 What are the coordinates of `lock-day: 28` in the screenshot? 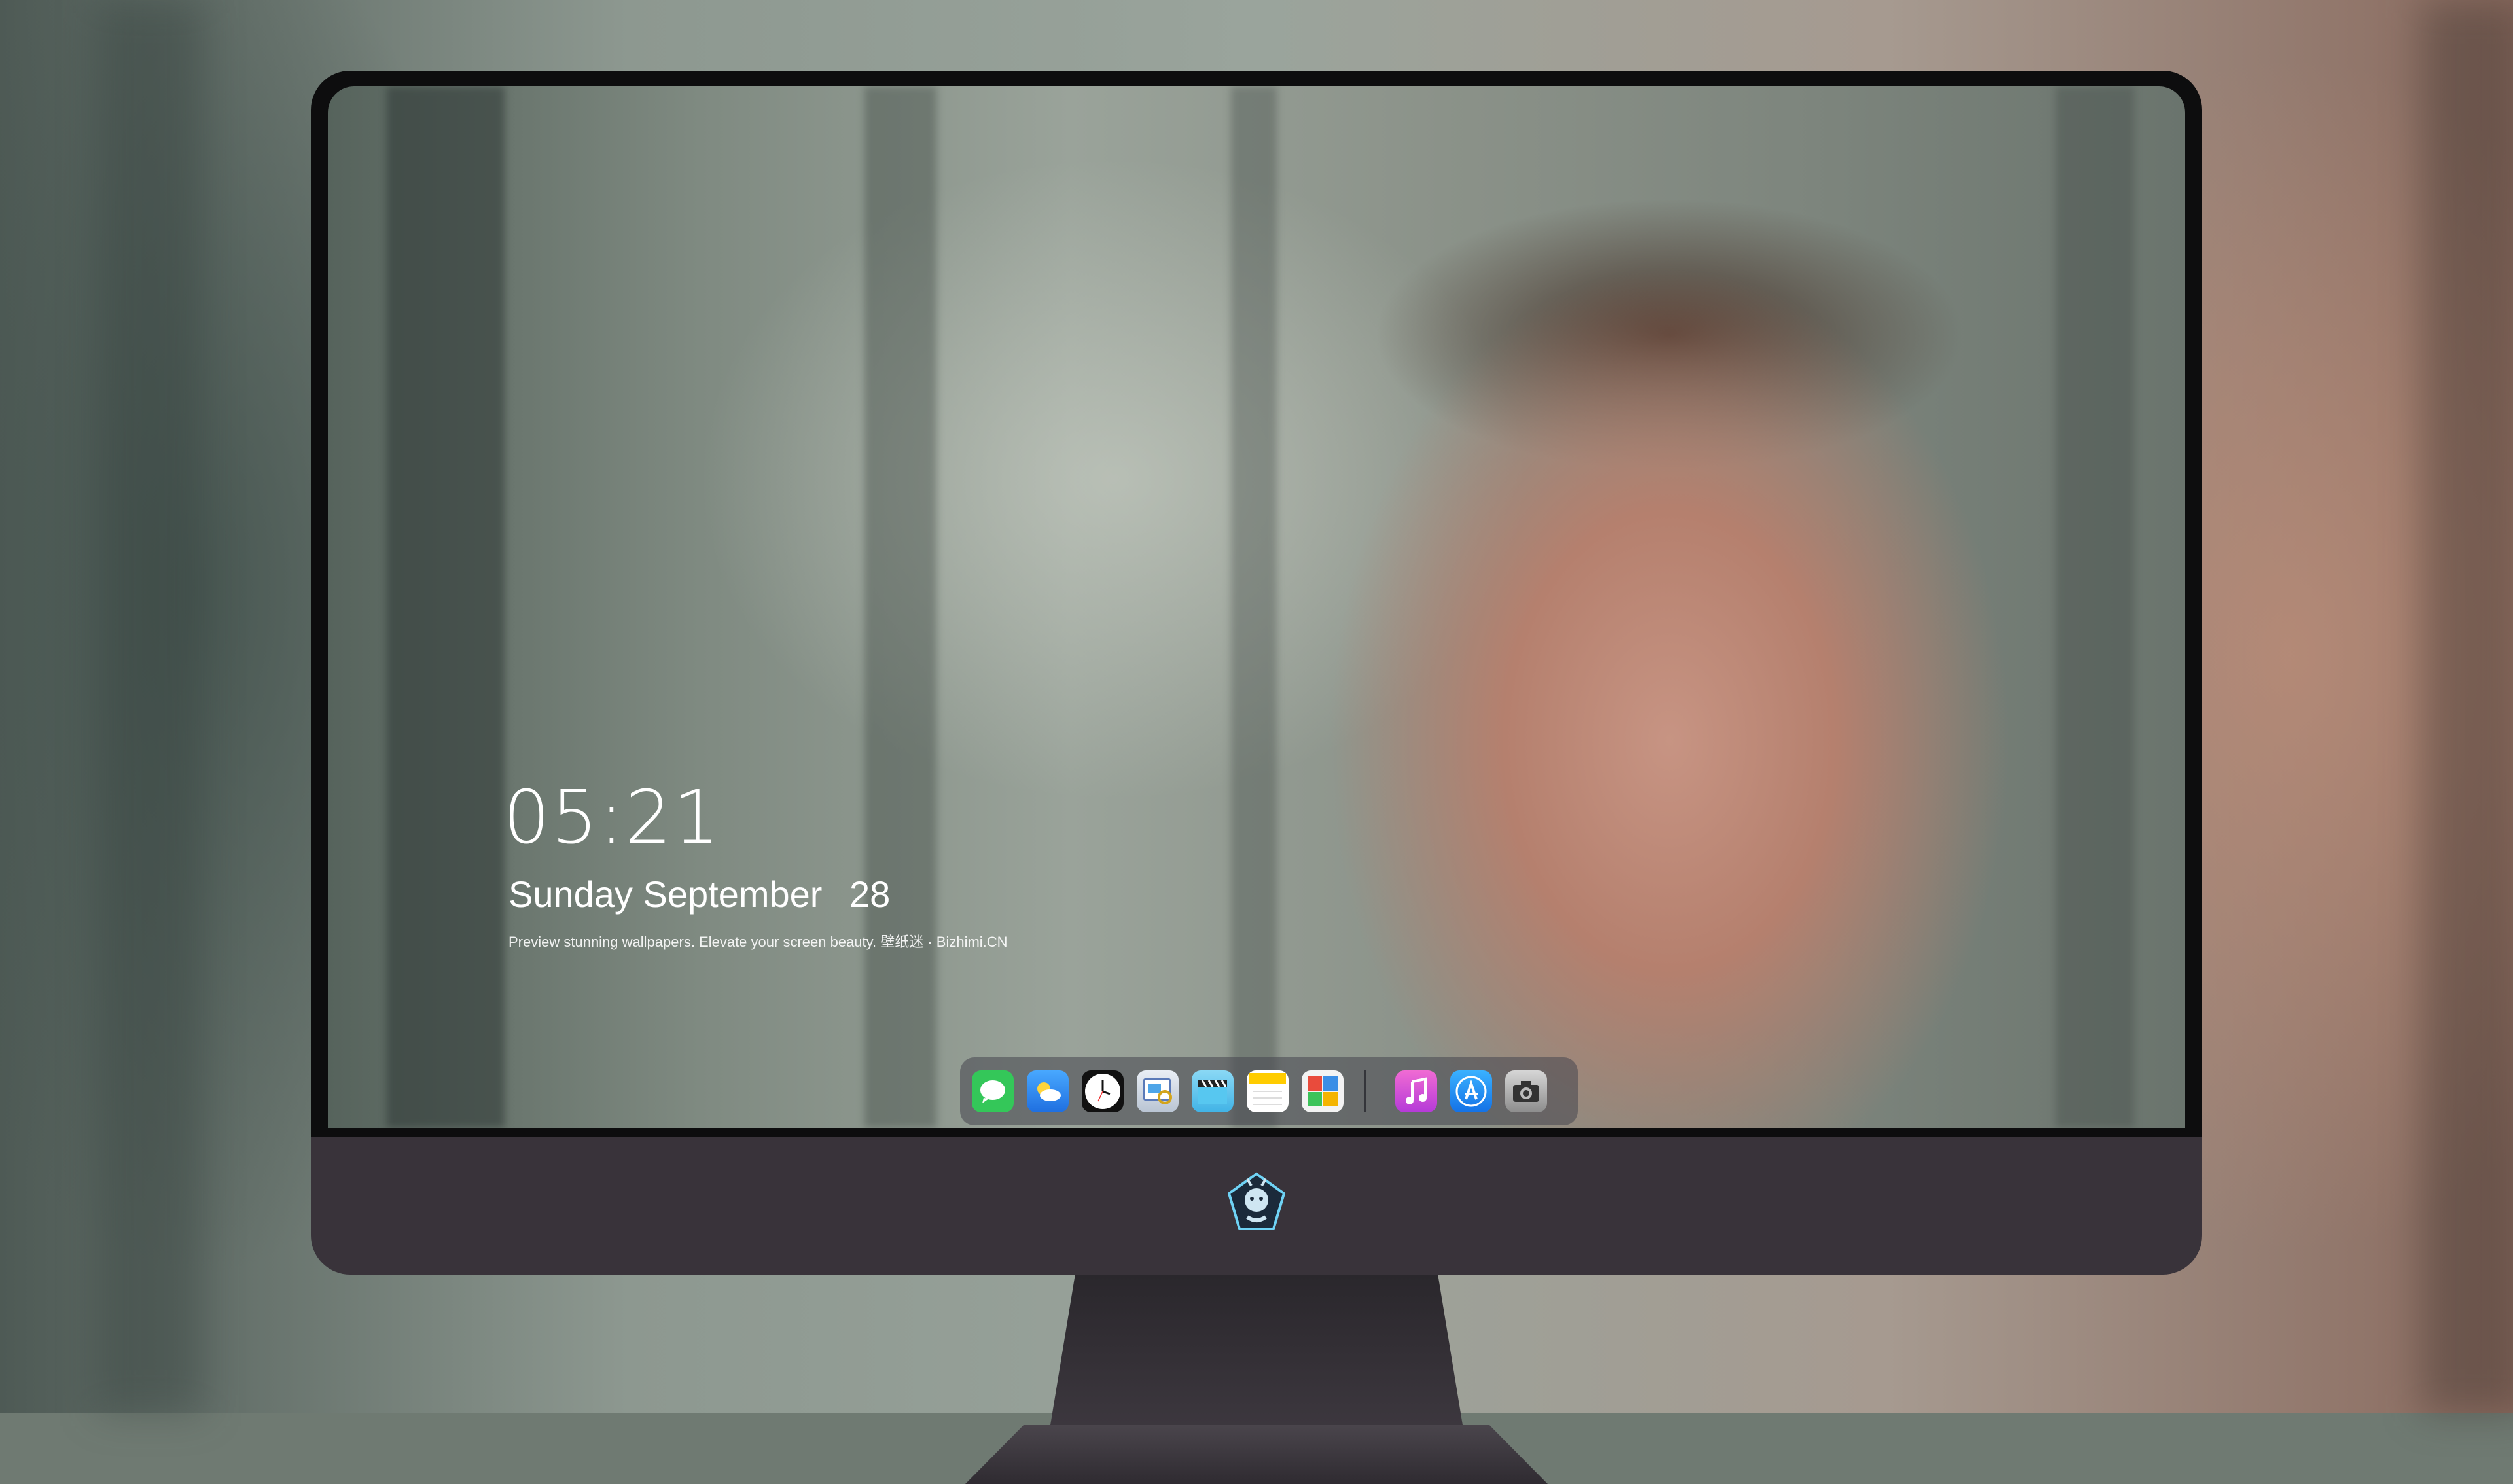 It's located at (870, 895).